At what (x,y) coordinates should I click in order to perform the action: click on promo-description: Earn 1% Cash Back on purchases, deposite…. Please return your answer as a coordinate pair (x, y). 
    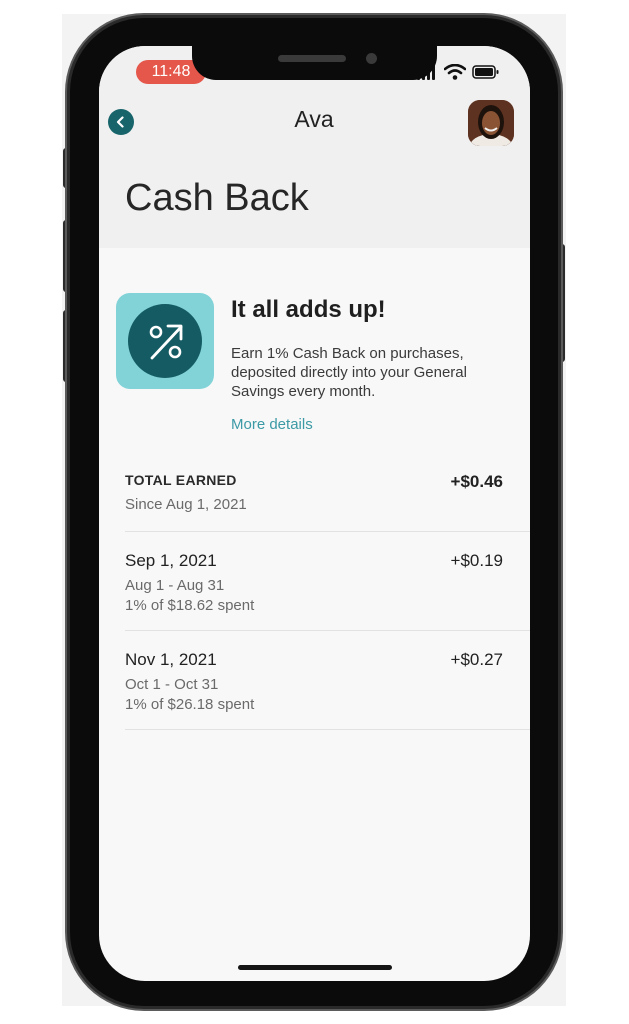
    Looking at the image, I should click on (349, 372).